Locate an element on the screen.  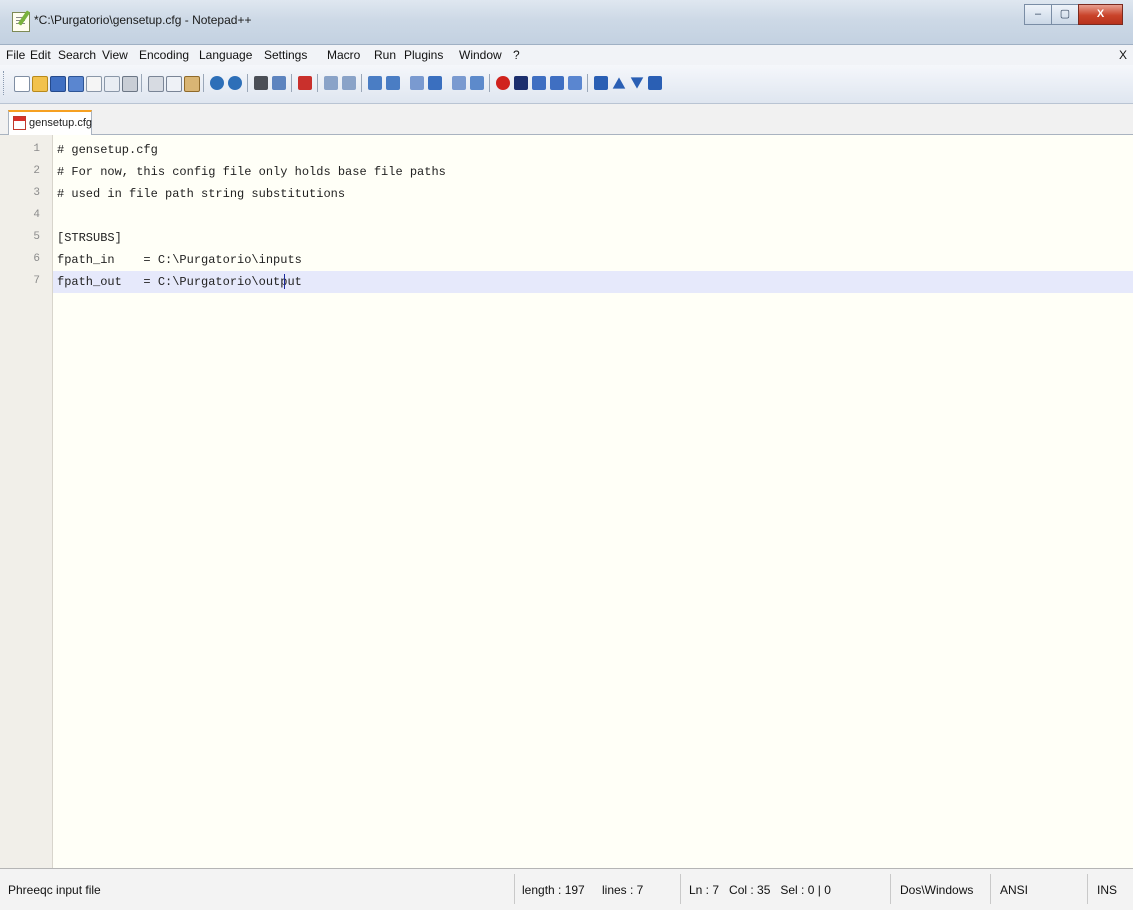
menu-encoding: Encoding is located at coordinates (164, 55).